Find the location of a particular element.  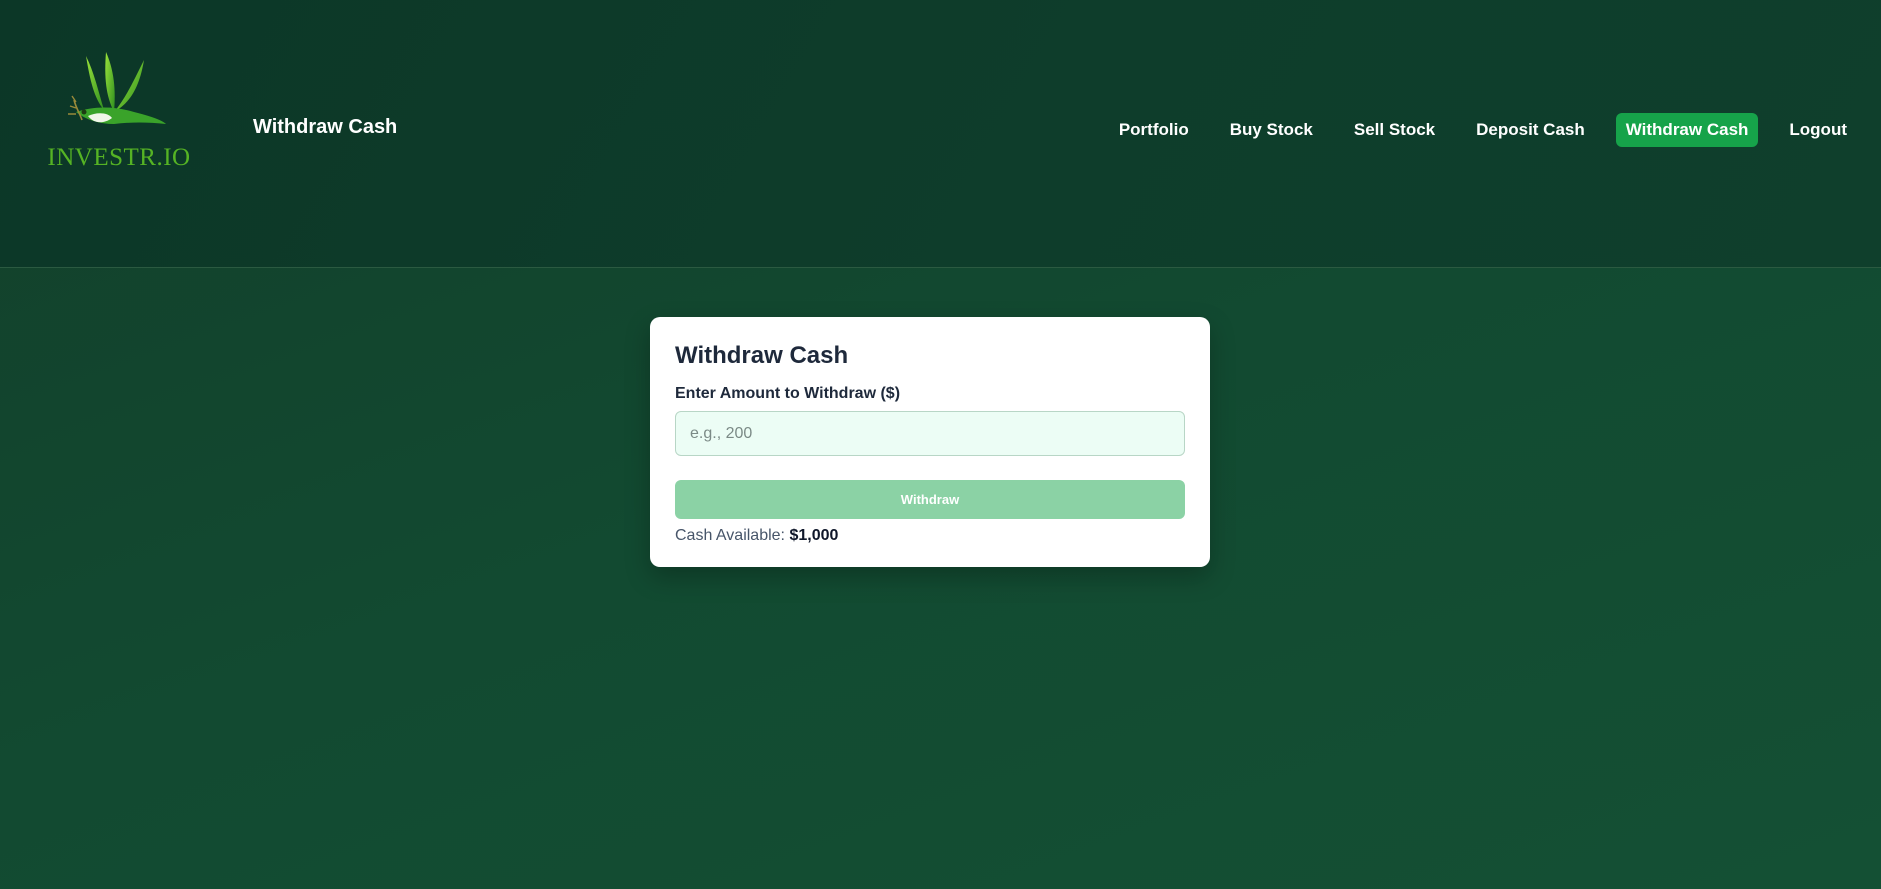

nav-logout: Logout is located at coordinates (1818, 130).